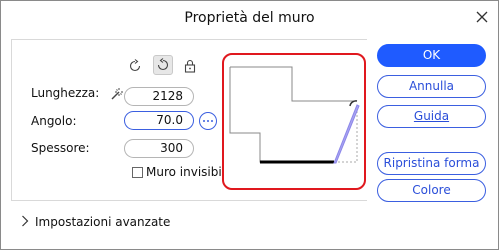 Image resolution: width=499 pixels, height=250 pixels. I want to click on advanced-settings-toggle: Impostazioni avanzate, so click(95, 222).